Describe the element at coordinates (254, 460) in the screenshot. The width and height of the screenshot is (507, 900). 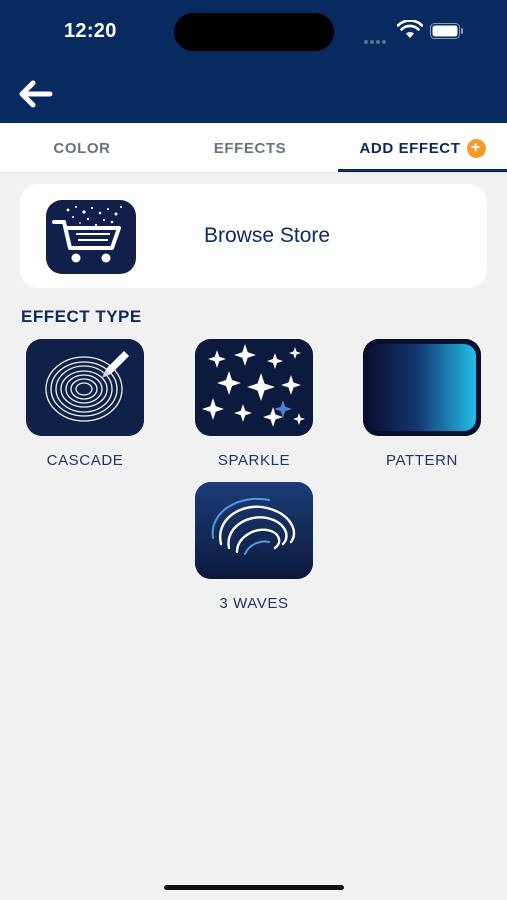
I see `effect-sparkle-label: SPARKLE` at that location.